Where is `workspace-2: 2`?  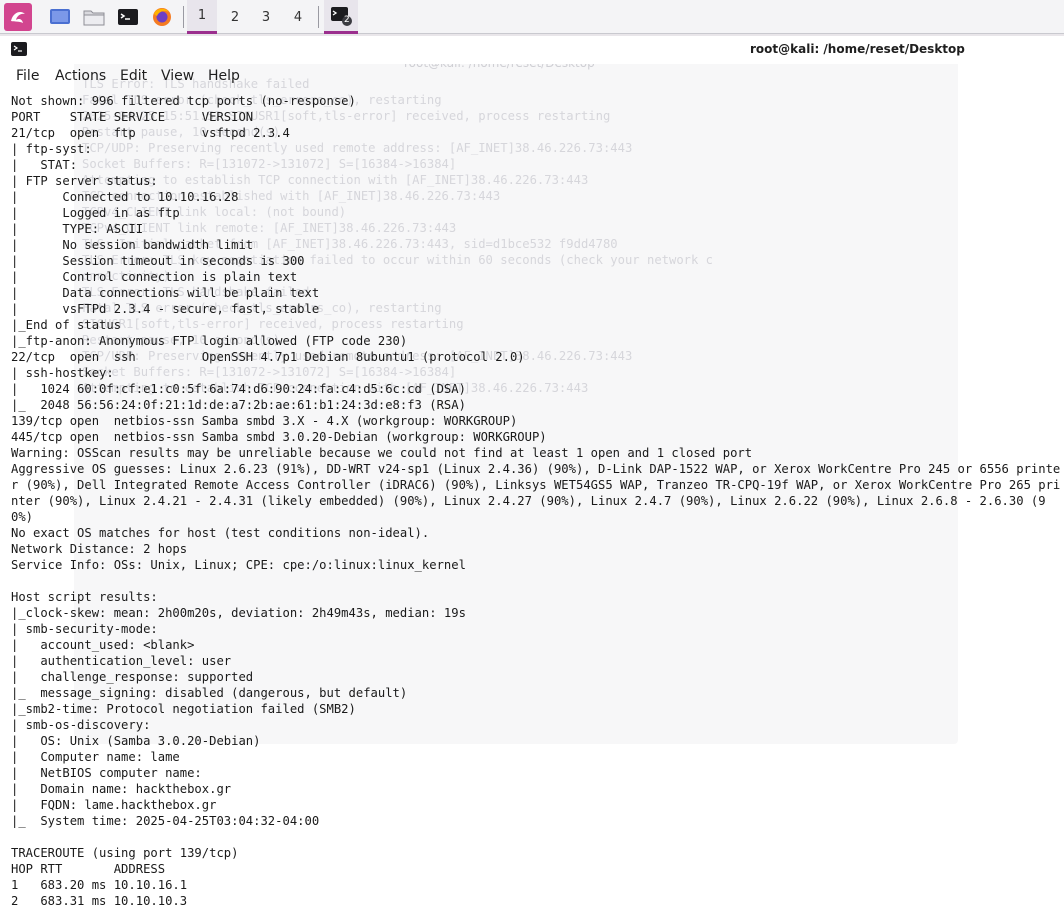
workspace-2: 2 is located at coordinates (235, 17).